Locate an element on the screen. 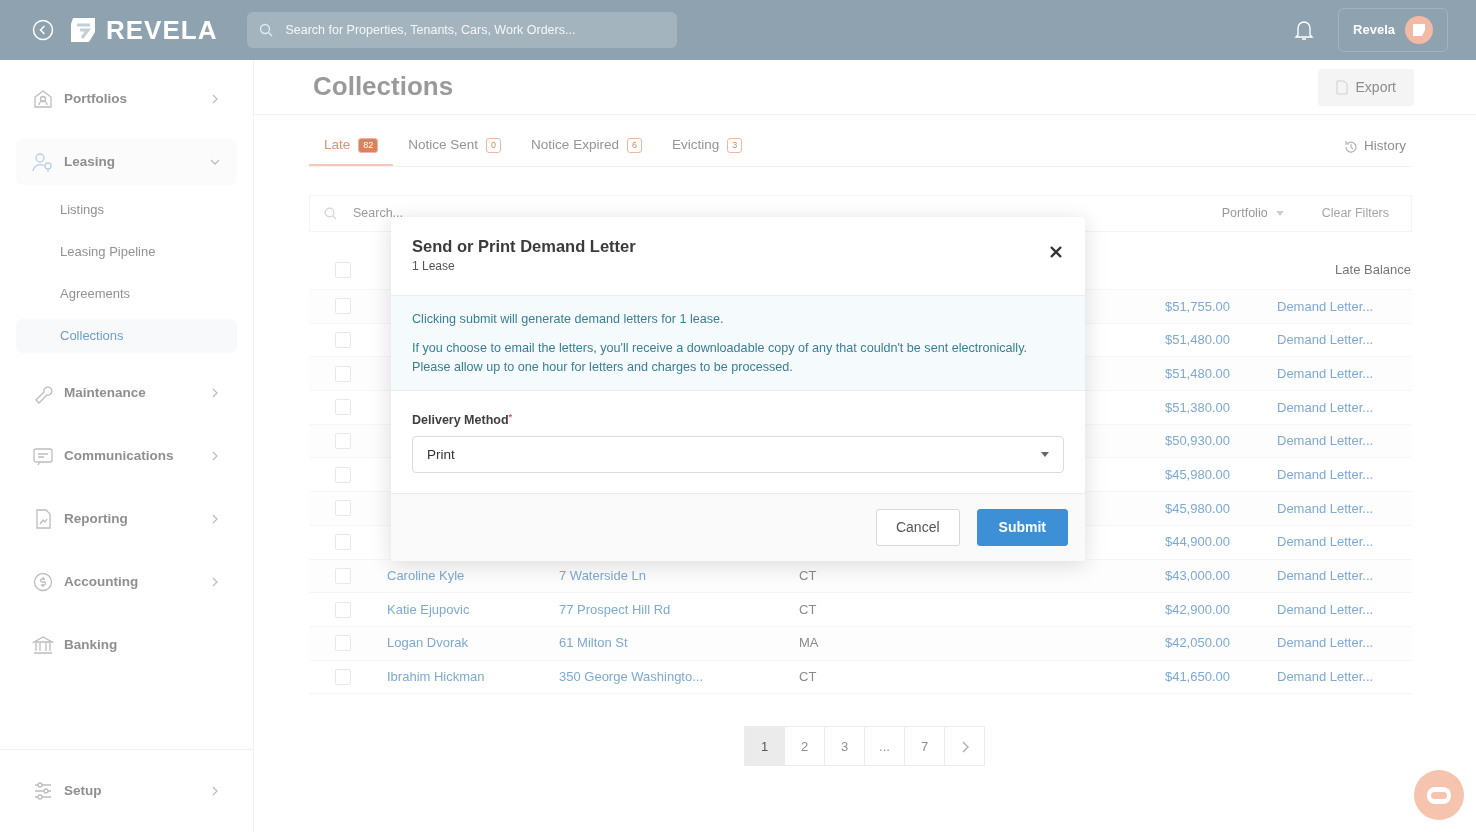 The width and height of the screenshot is (1476, 832). page-title: Collections is located at coordinates (383, 87).